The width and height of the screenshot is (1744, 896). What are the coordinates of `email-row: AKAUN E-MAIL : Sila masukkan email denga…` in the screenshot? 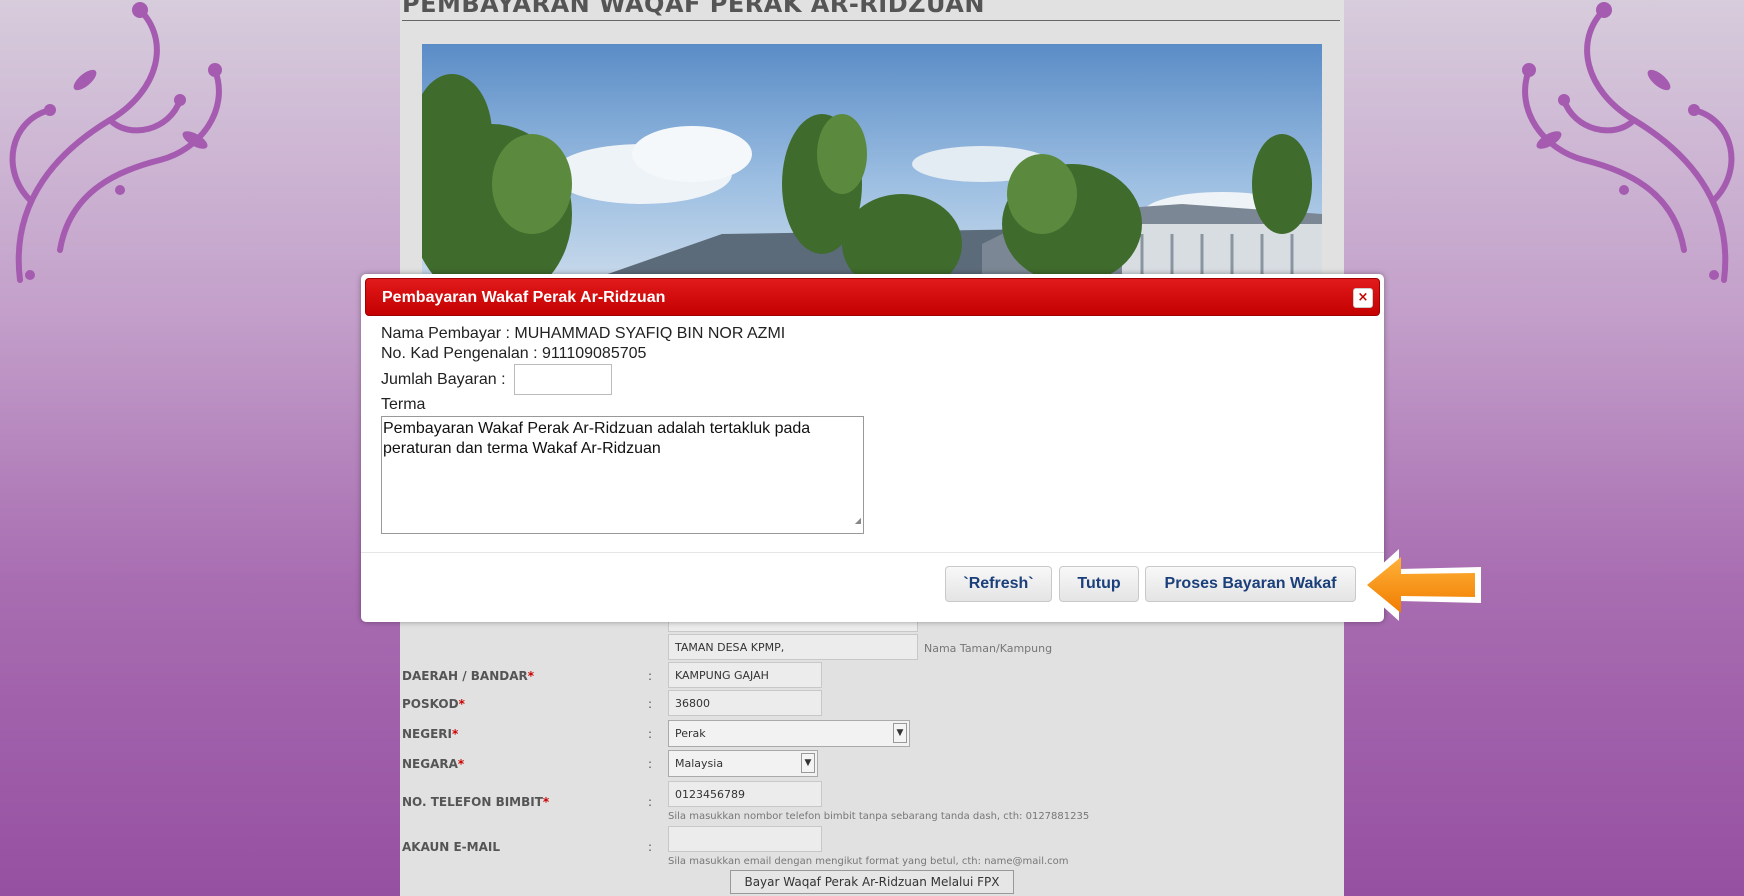 It's located at (872, 848).